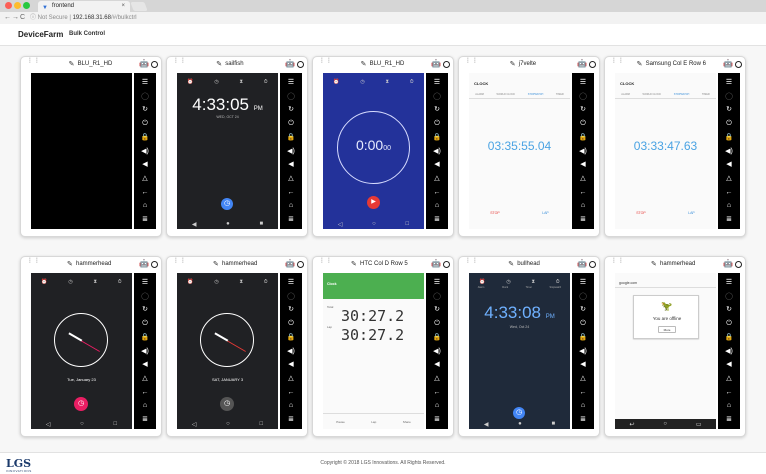 The width and height of the screenshot is (766, 474). What do you see at coordinates (15, 18) in the screenshot?
I see `forward-arrow-icon: →` at bounding box center [15, 18].